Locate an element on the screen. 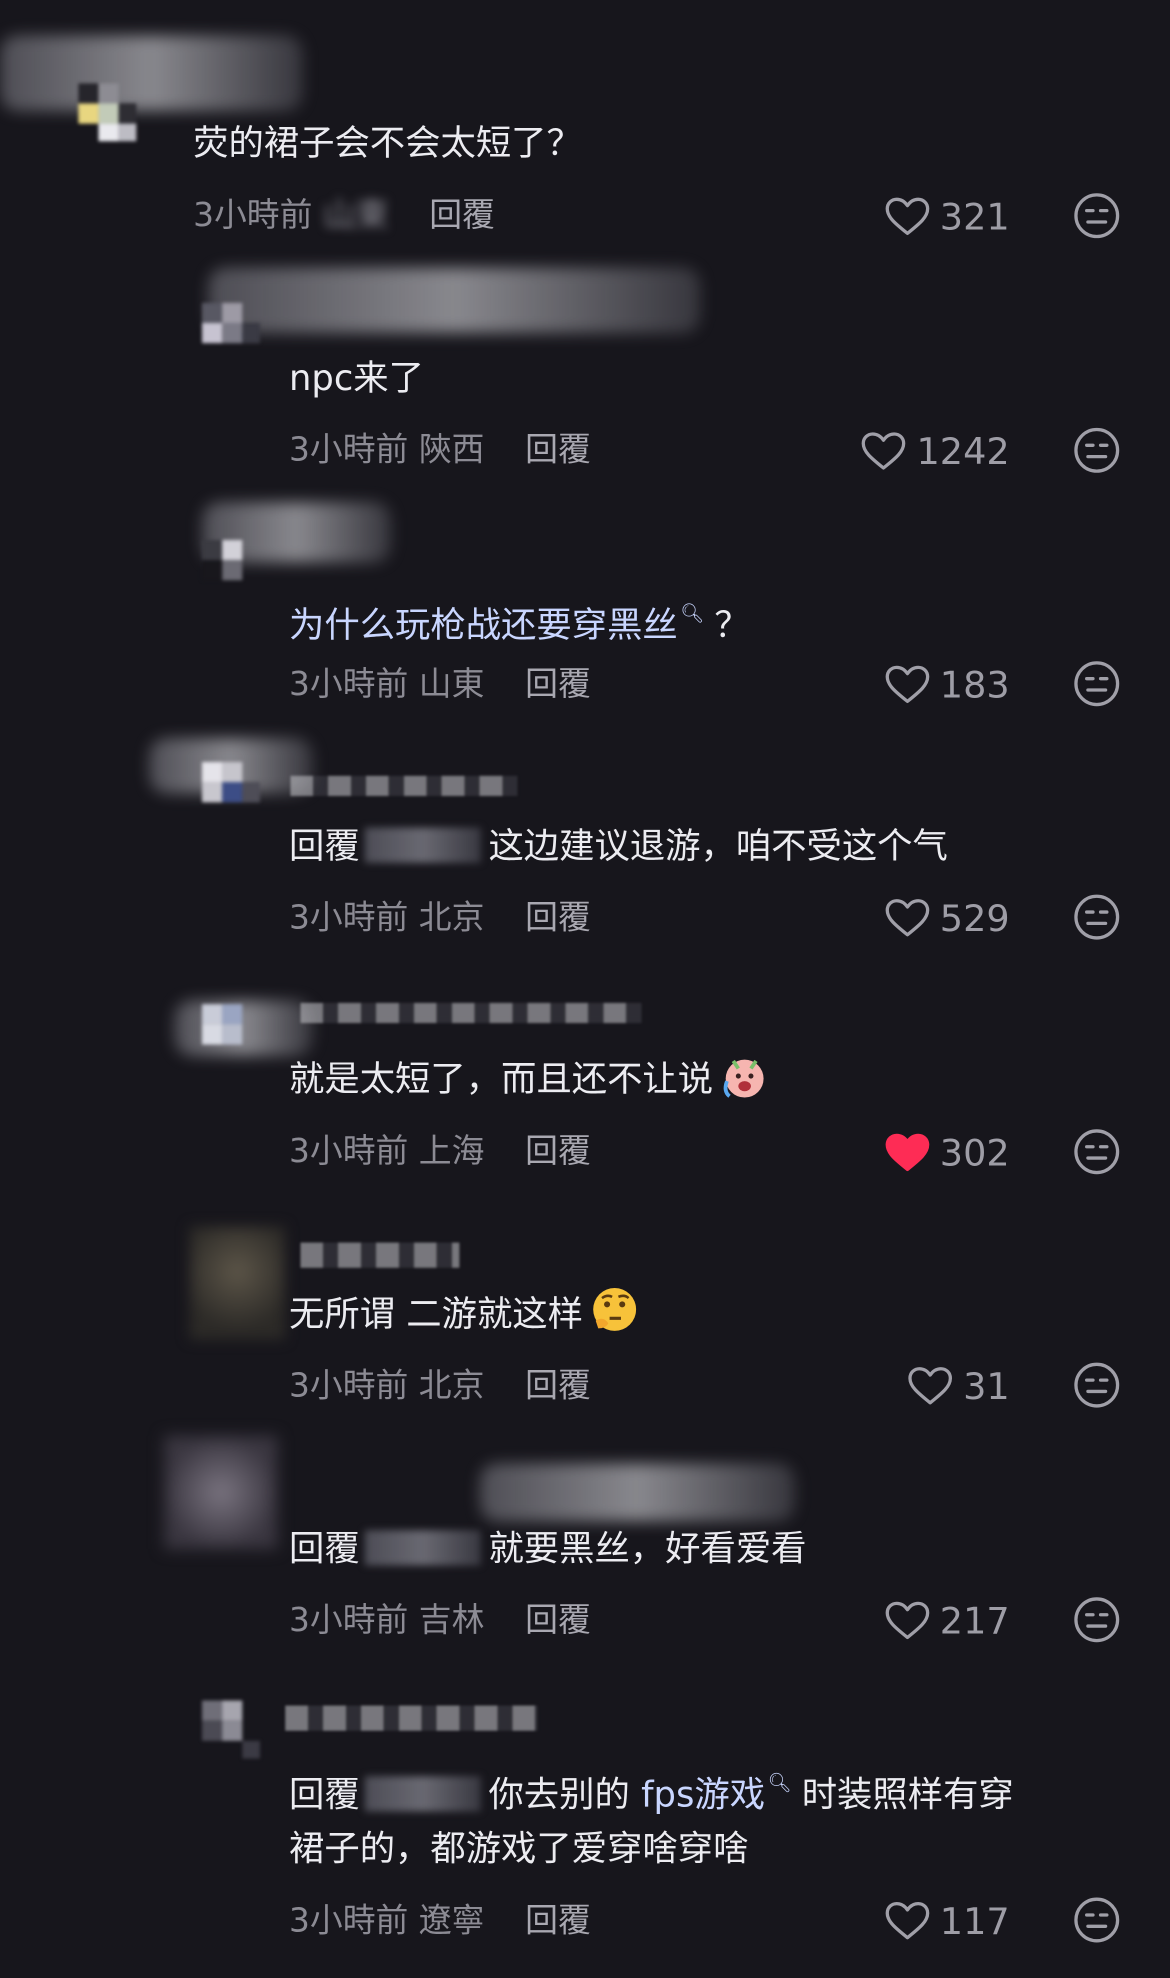 The image size is (1170, 1978). like-button: 1242 is located at coordinates (935, 451).